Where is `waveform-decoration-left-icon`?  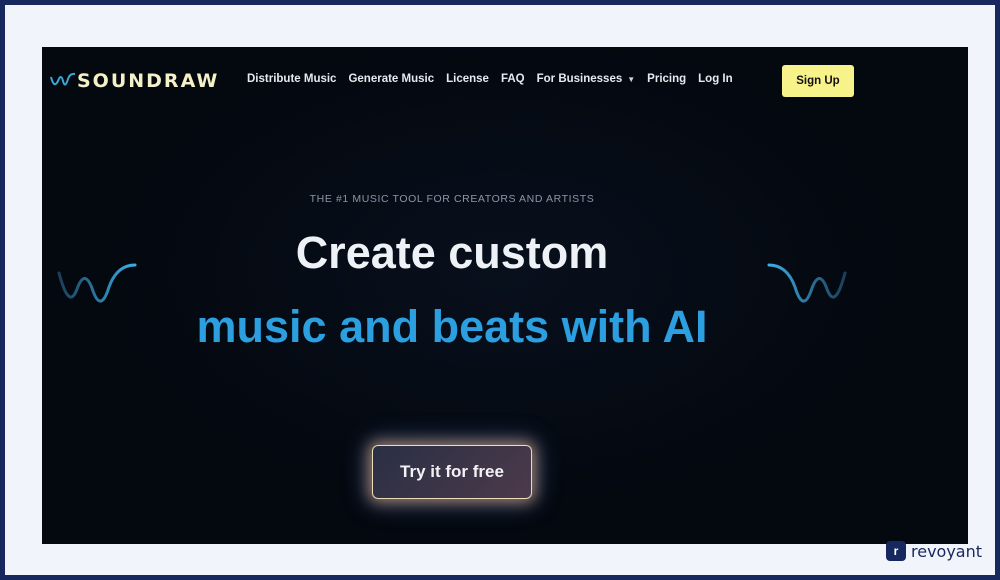
waveform-decoration-left-icon is located at coordinates (97, 283).